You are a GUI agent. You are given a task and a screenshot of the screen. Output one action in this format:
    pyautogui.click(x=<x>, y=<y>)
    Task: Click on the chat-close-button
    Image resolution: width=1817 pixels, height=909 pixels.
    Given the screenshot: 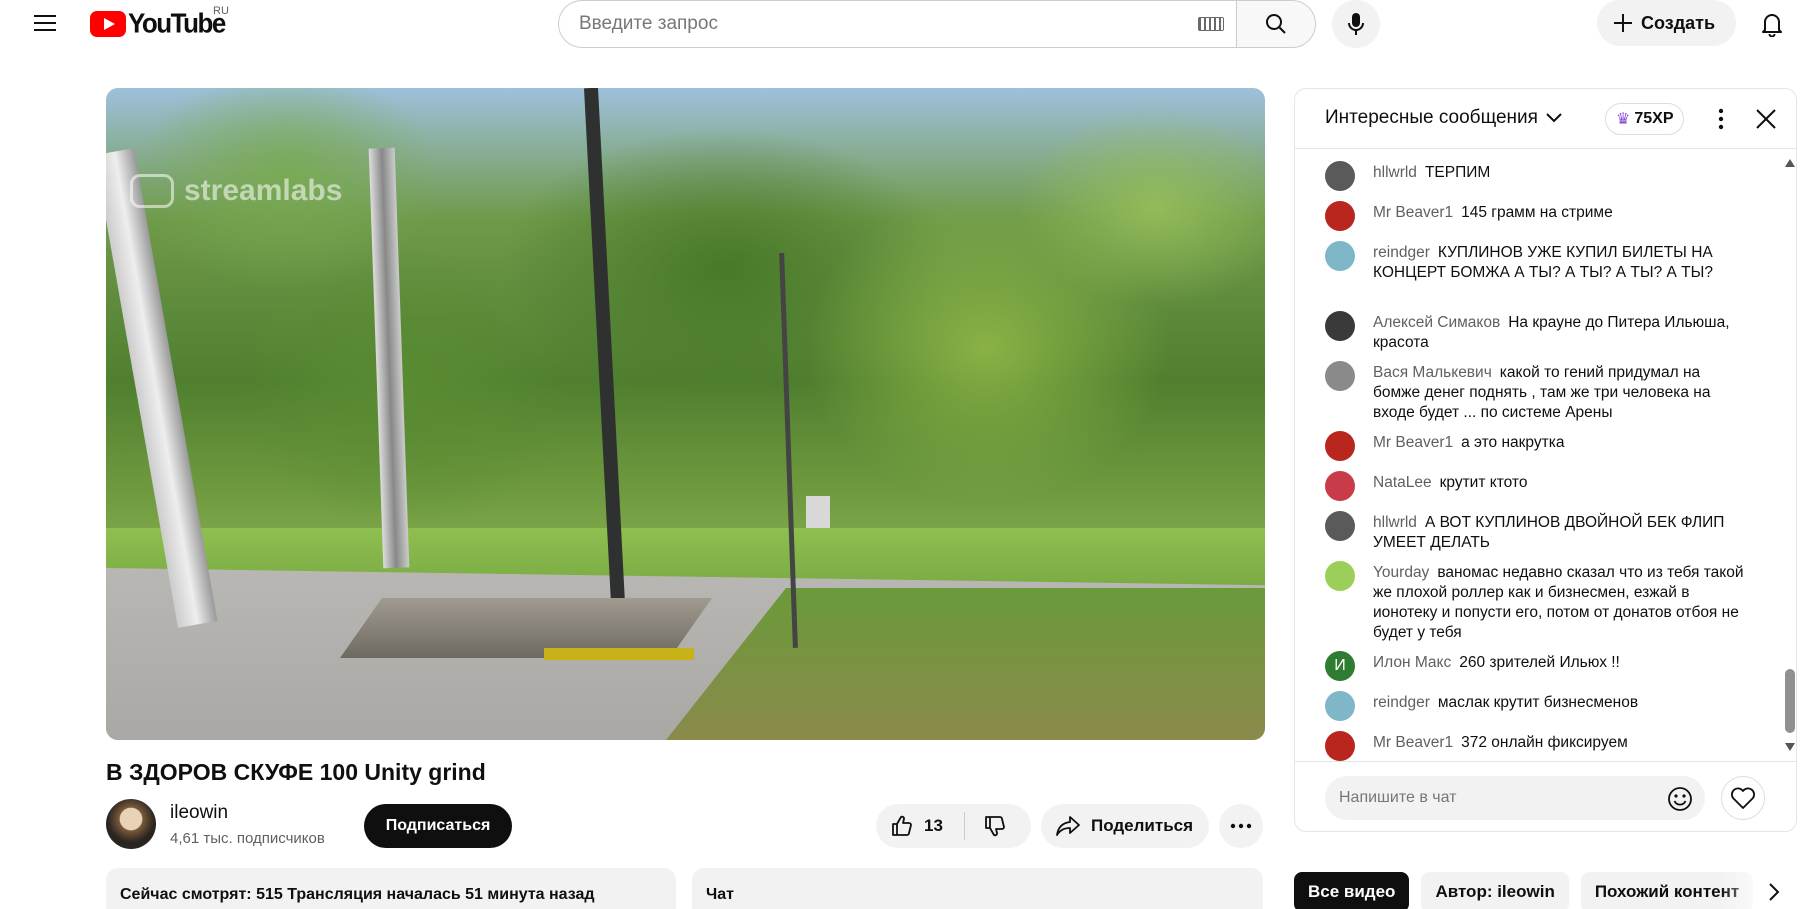 What is the action you would take?
    pyautogui.click(x=1766, y=119)
    